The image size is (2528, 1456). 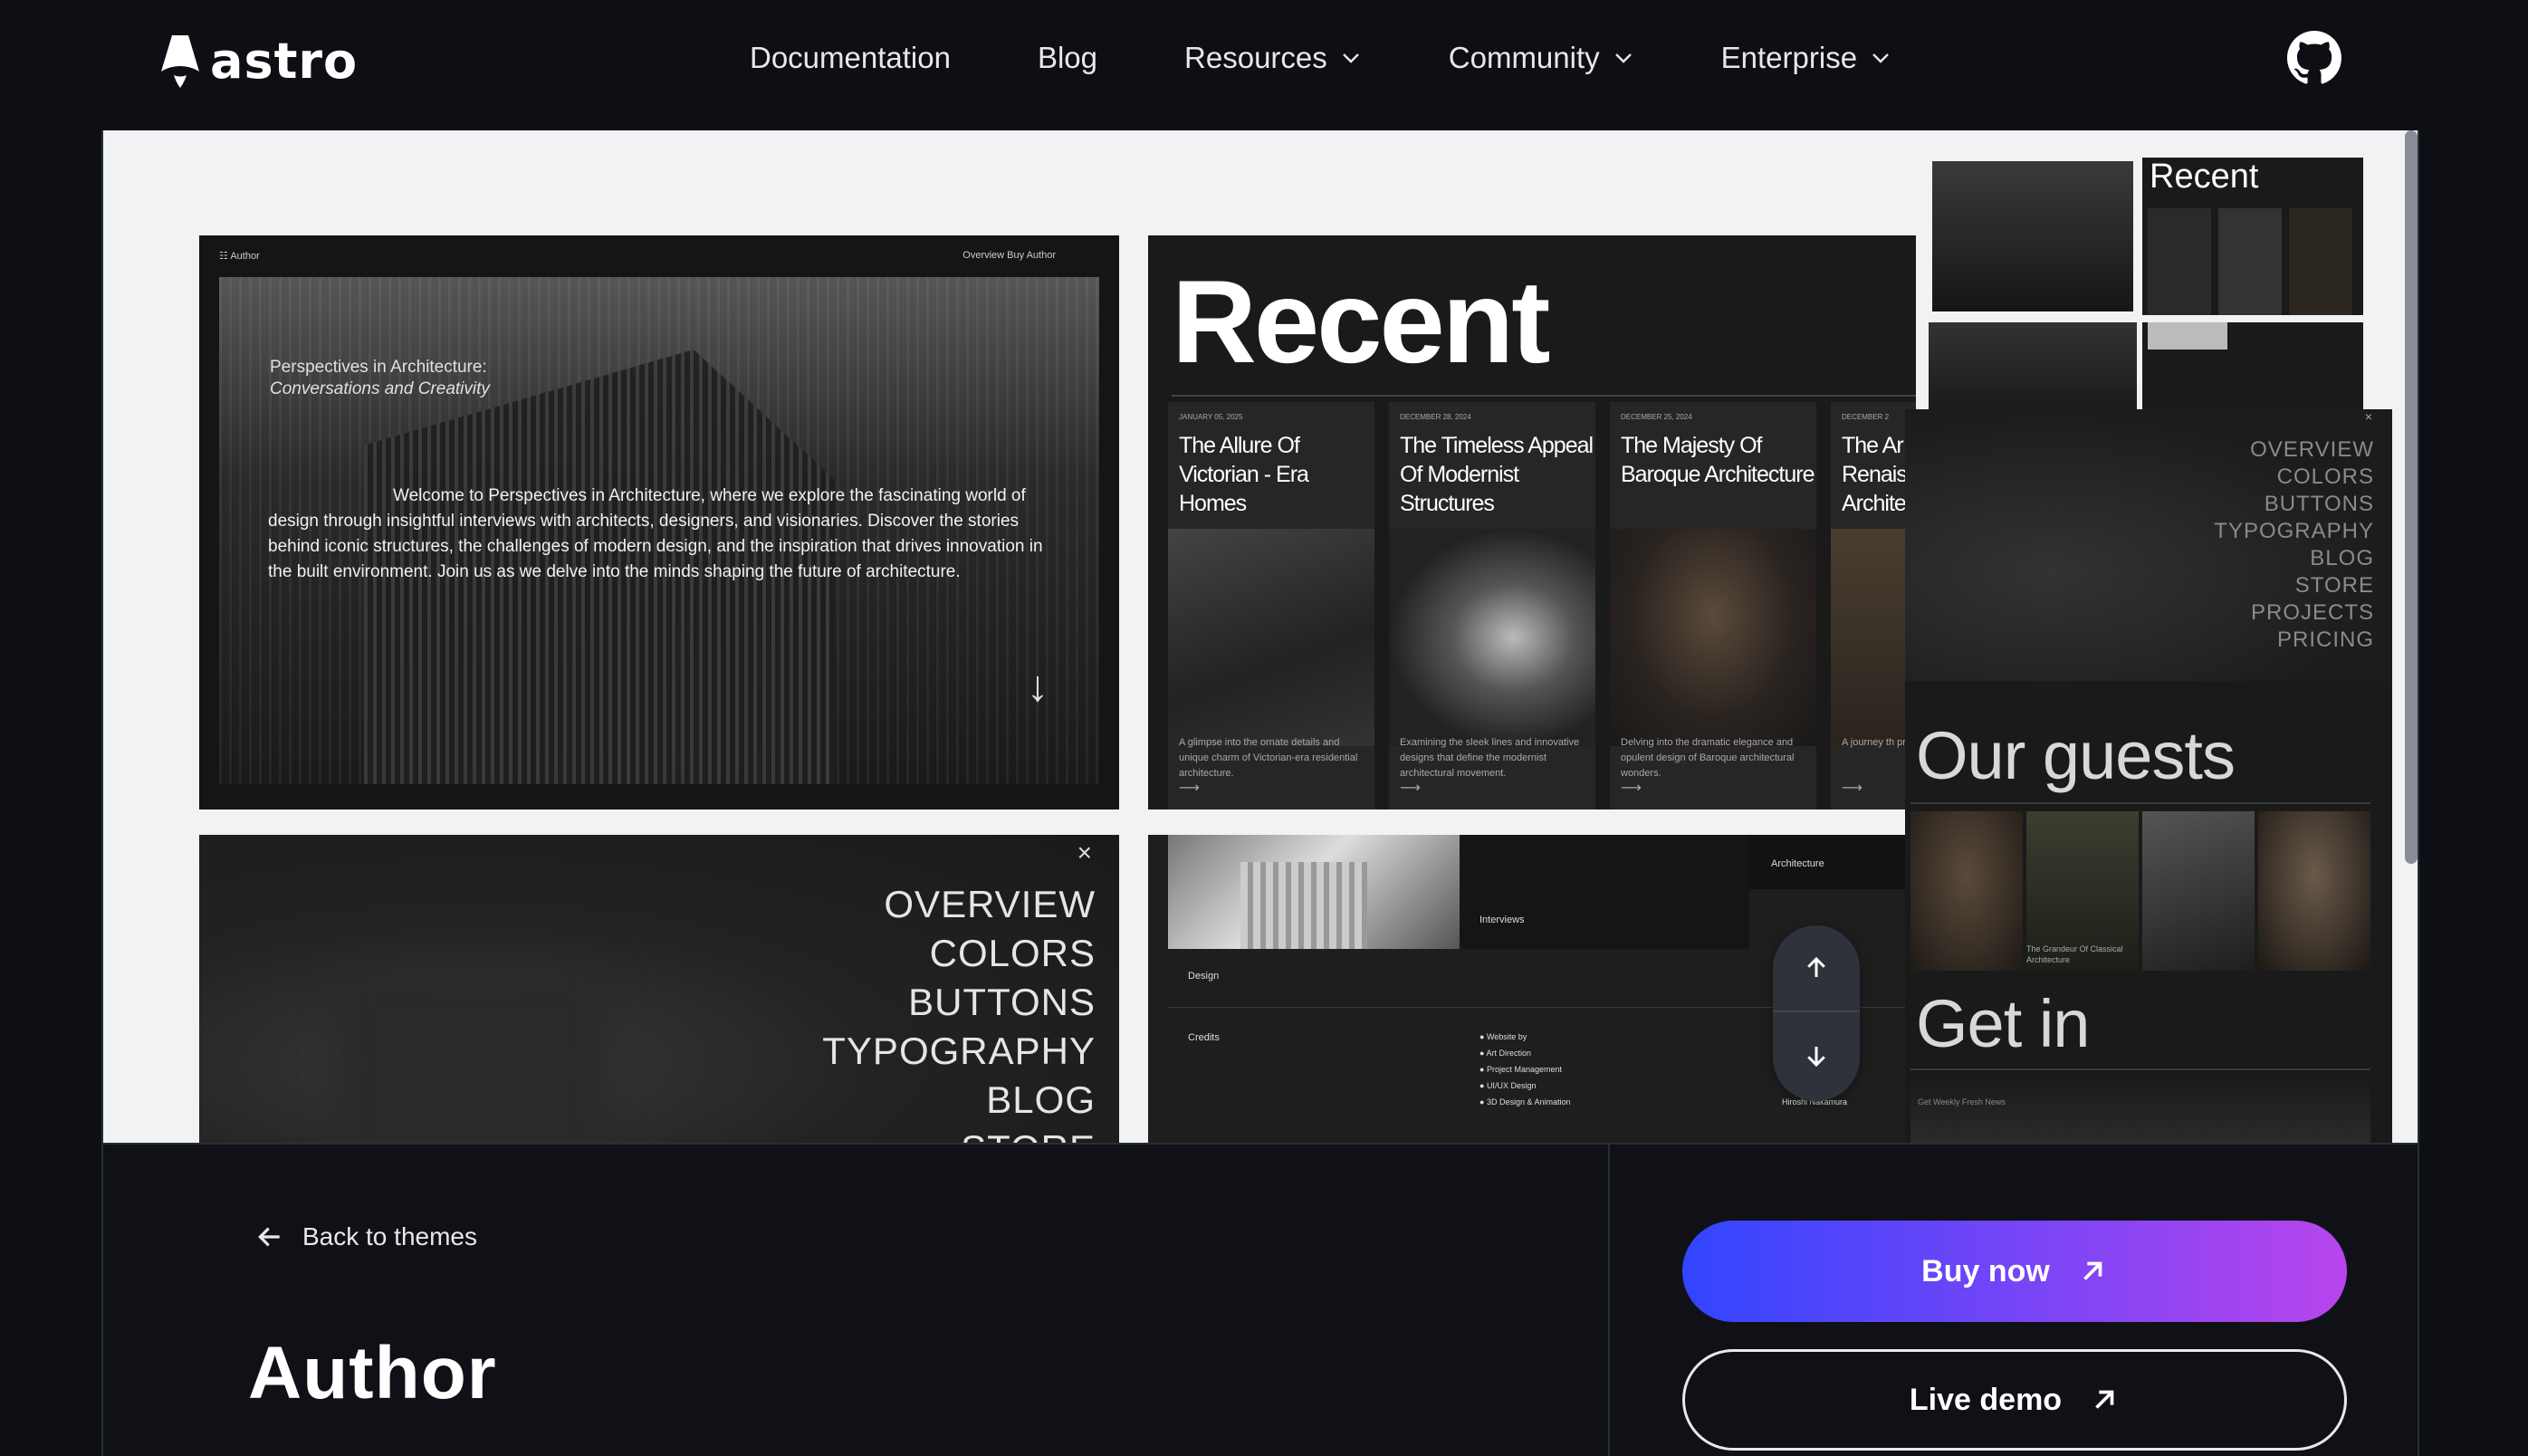 What do you see at coordinates (850, 58) in the screenshot?
I see `nav-documentation: Documentation` at bounding box center [850, 58].